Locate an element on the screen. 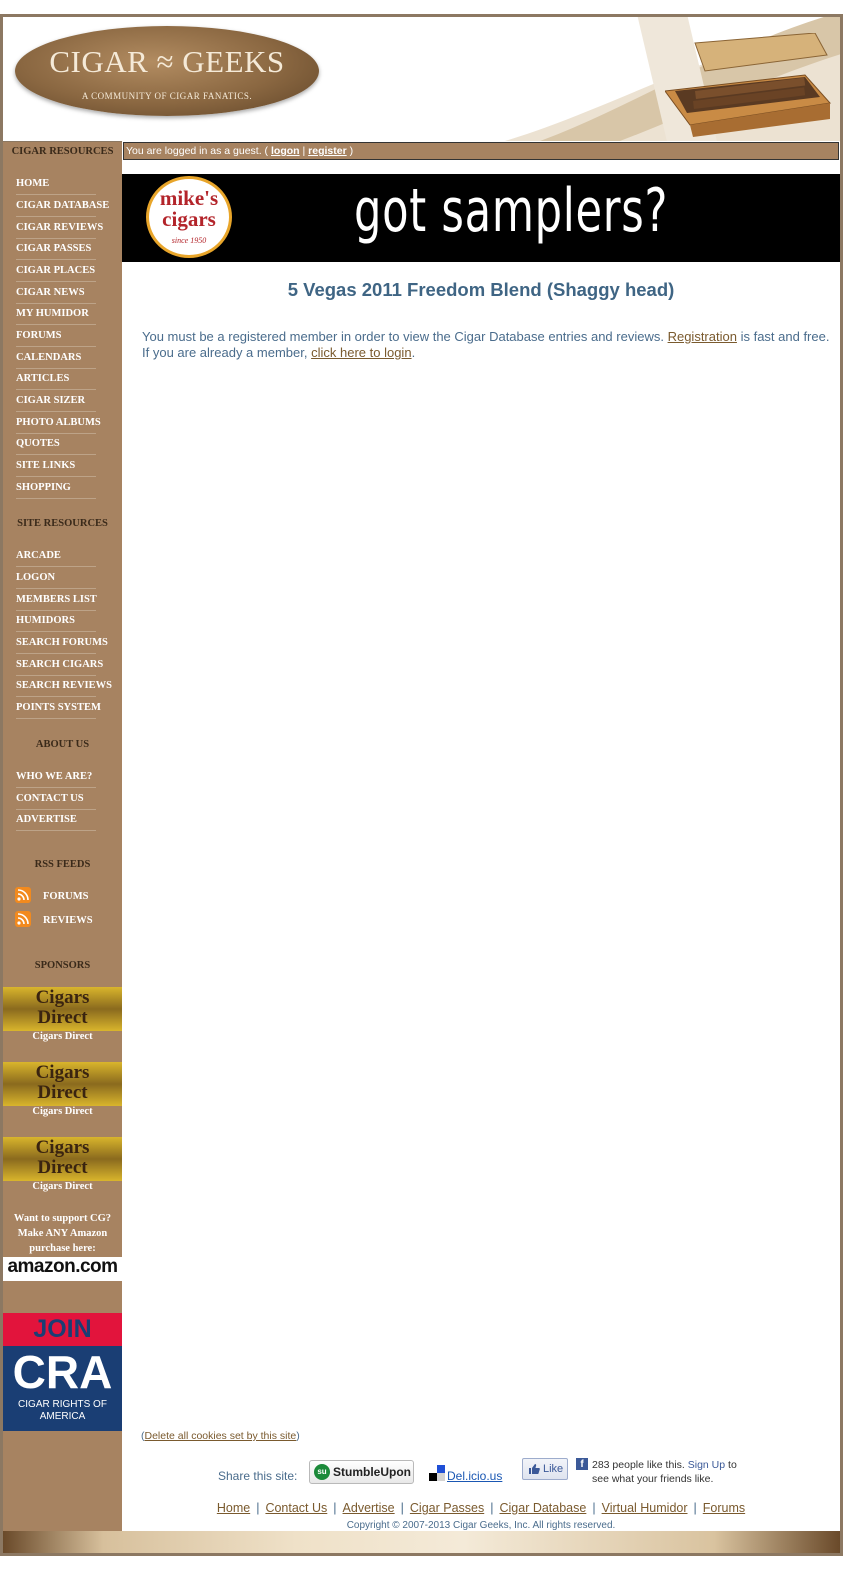 The image size is (856, 1592). stumbleupon-label: StumbleUpon is located at coordinates (372, 1472).